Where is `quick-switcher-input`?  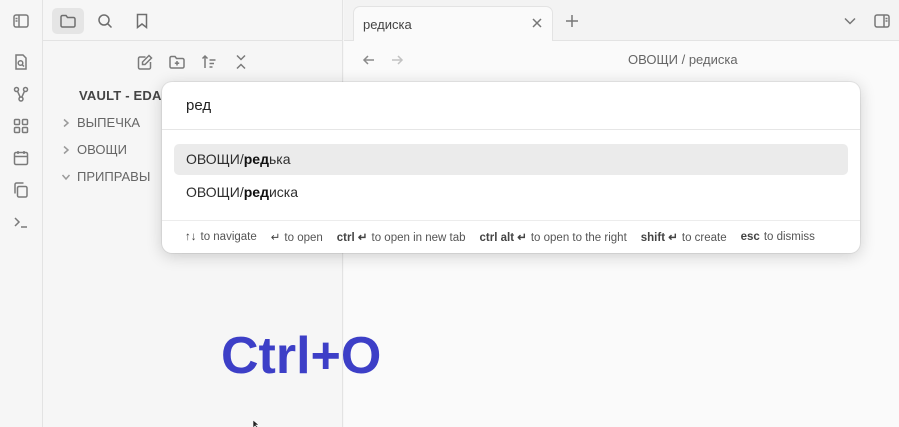
quick-switcher-input is located at coordinates (511, 106).